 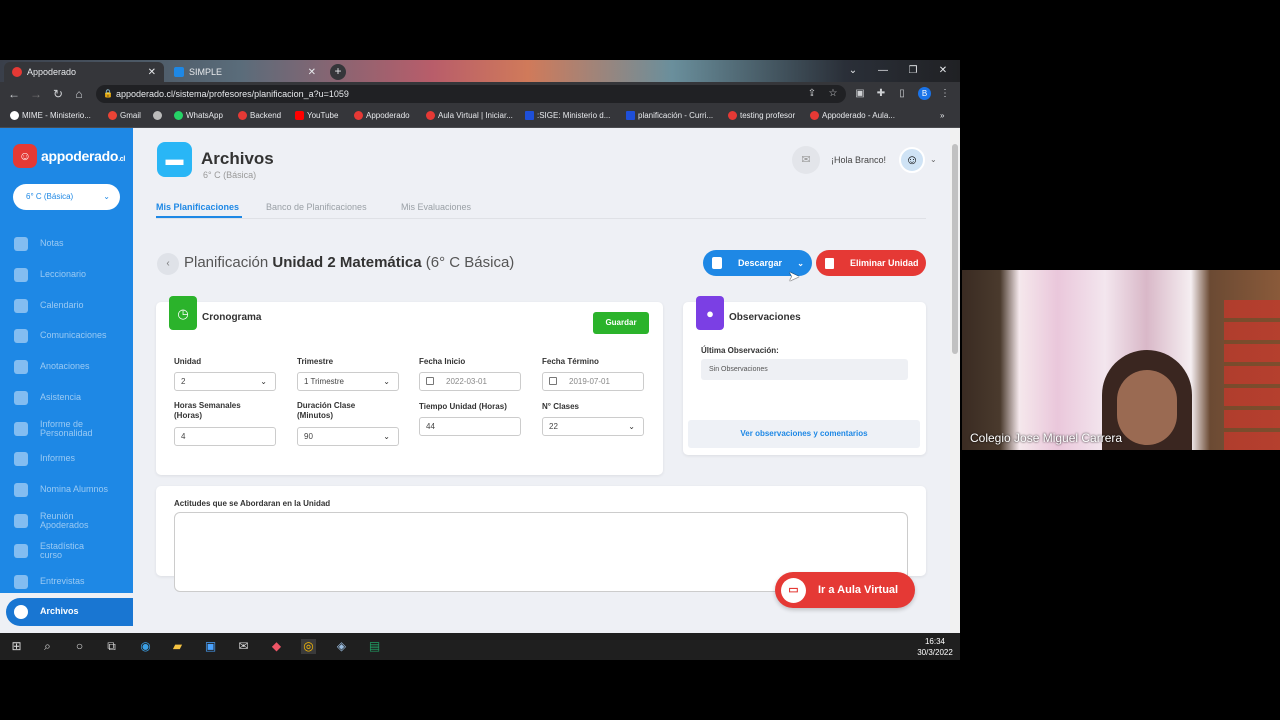 What do you see at coordinates (179, 72) in the screenshot?
I see `simple-favicon-icon` at bounding box center [179, 72].